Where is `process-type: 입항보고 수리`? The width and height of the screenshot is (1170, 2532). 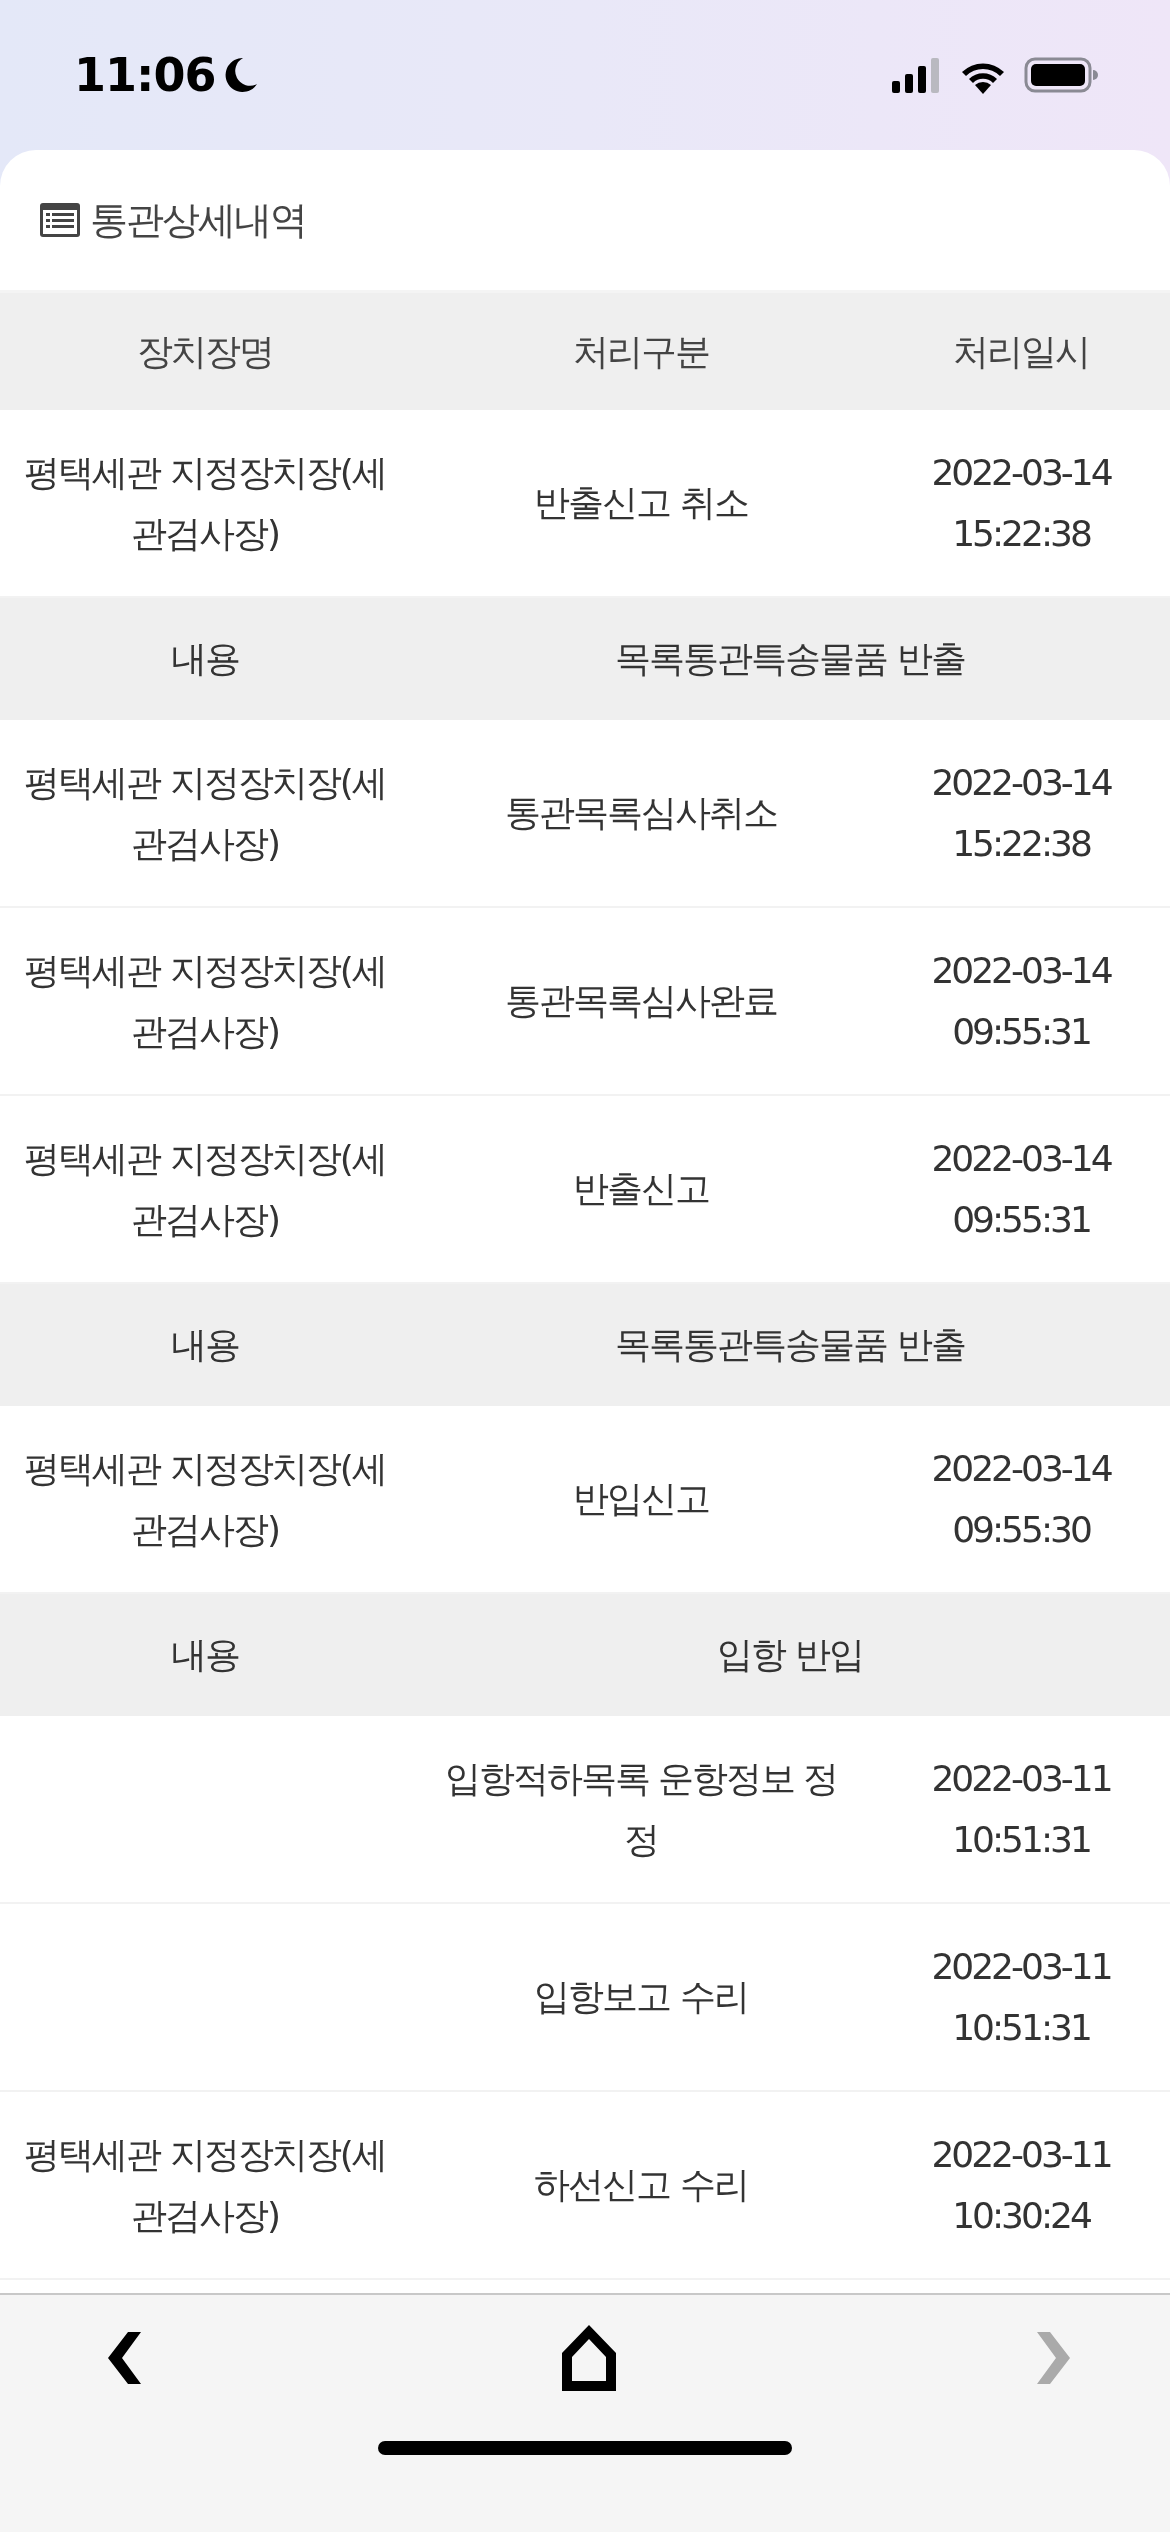
process-type: 입항보고 수리 is located at coordinates (641, 1997).